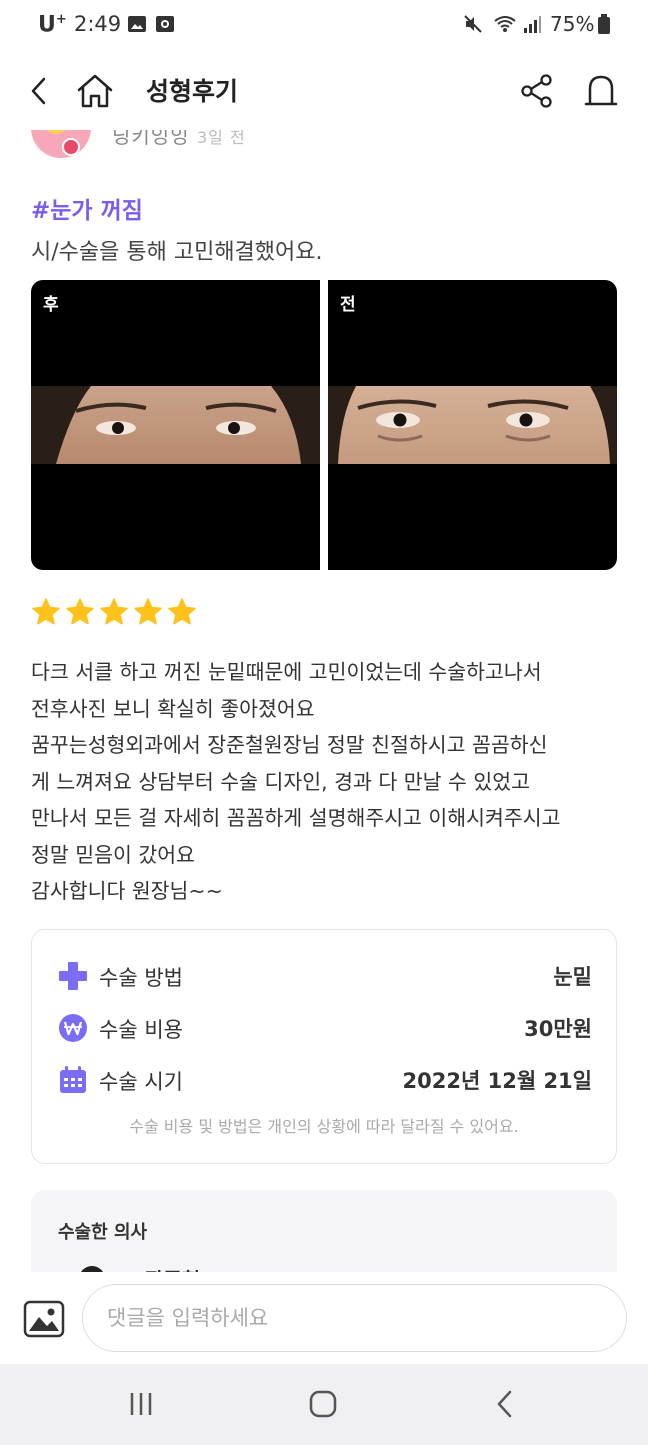 This screenshot has height=1445, width=648. What do you see at coordinates (505, 24) in the screenshot?
I see `wifi-icon` at bounding box center [505, 24].